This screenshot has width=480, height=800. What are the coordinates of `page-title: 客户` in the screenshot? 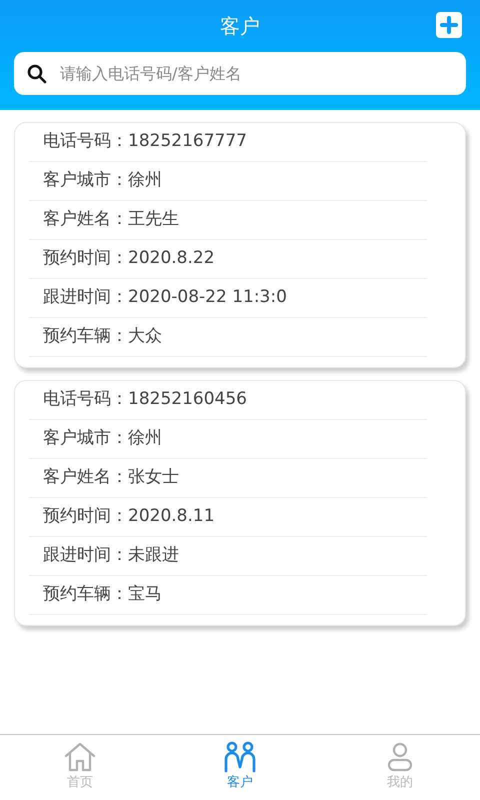 It's located at (240, 26).